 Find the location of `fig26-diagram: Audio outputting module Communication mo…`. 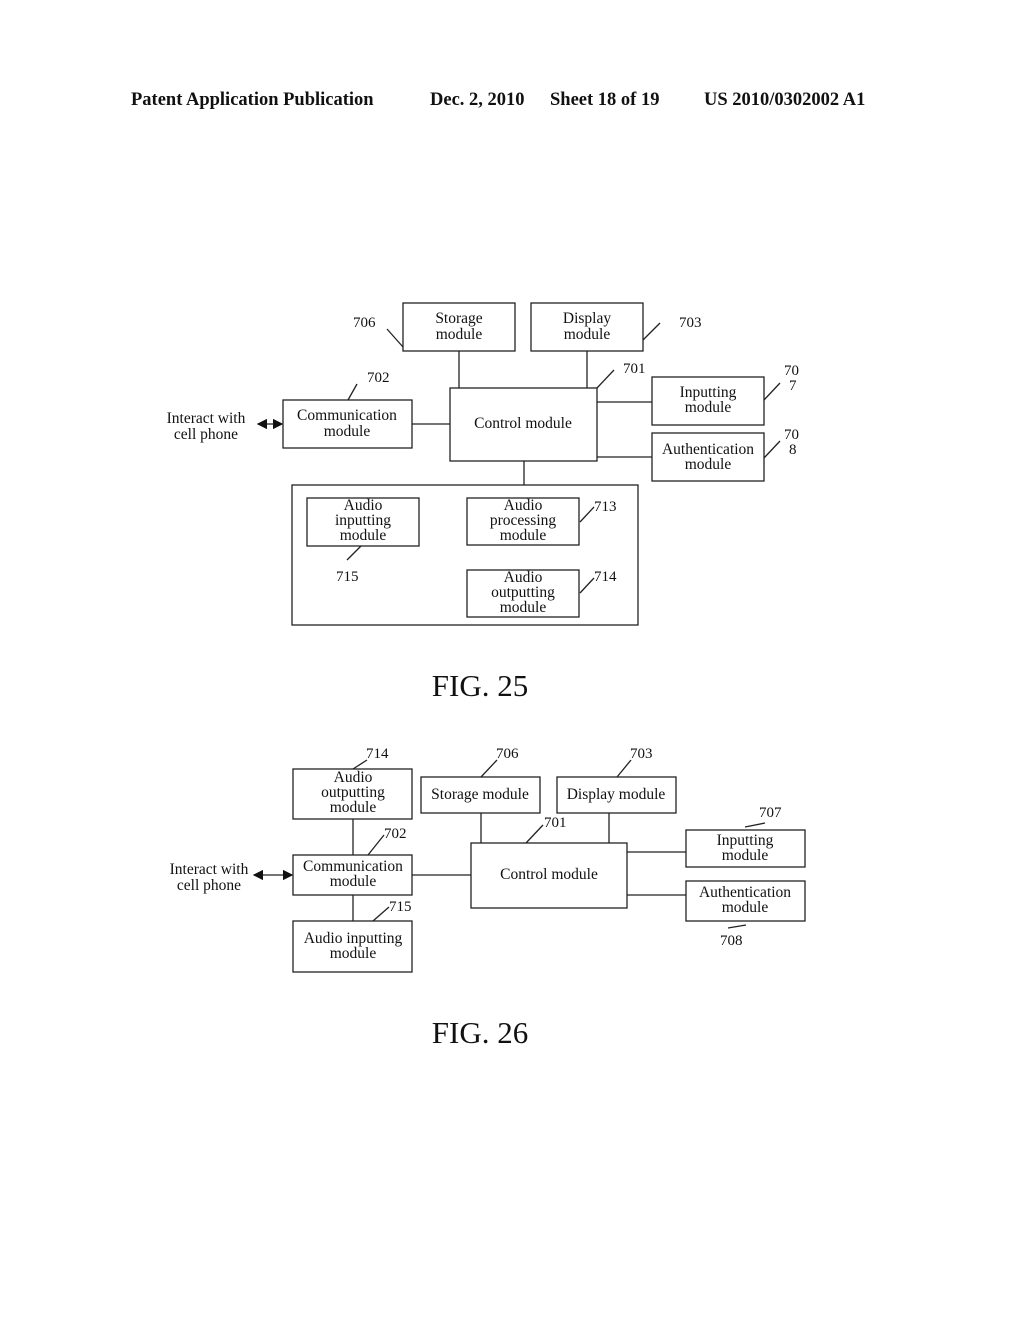

fig26-diagram: Audio outputting module Communication mo… is located at coordinates (488, 898).